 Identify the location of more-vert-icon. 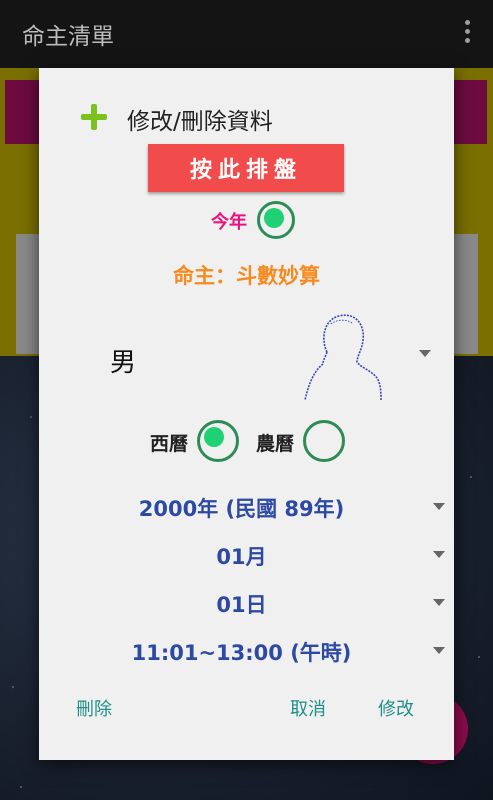
(468, 32).